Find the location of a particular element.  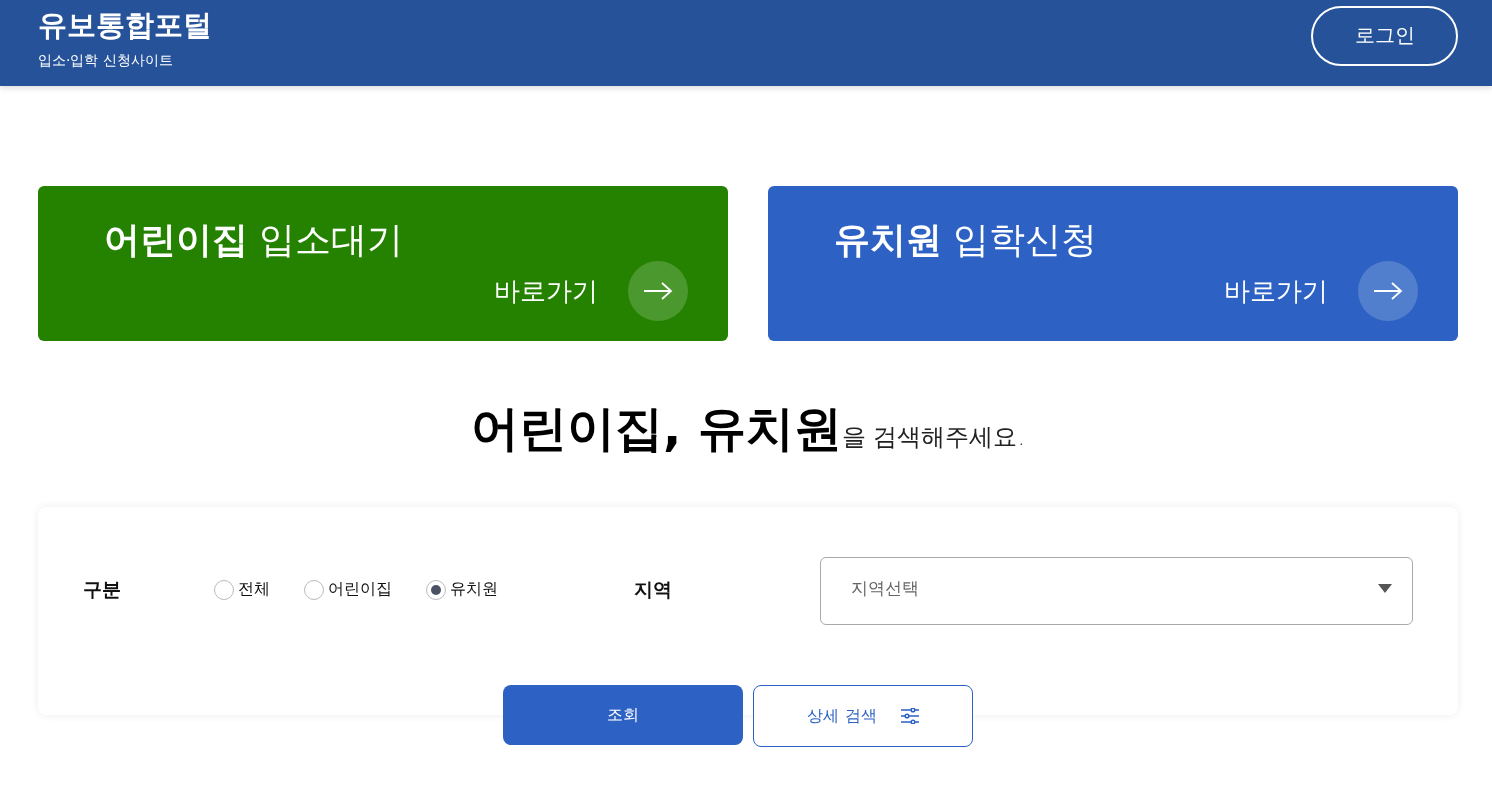

region-select: 지역선택 is located at coordinates (1116, 591).